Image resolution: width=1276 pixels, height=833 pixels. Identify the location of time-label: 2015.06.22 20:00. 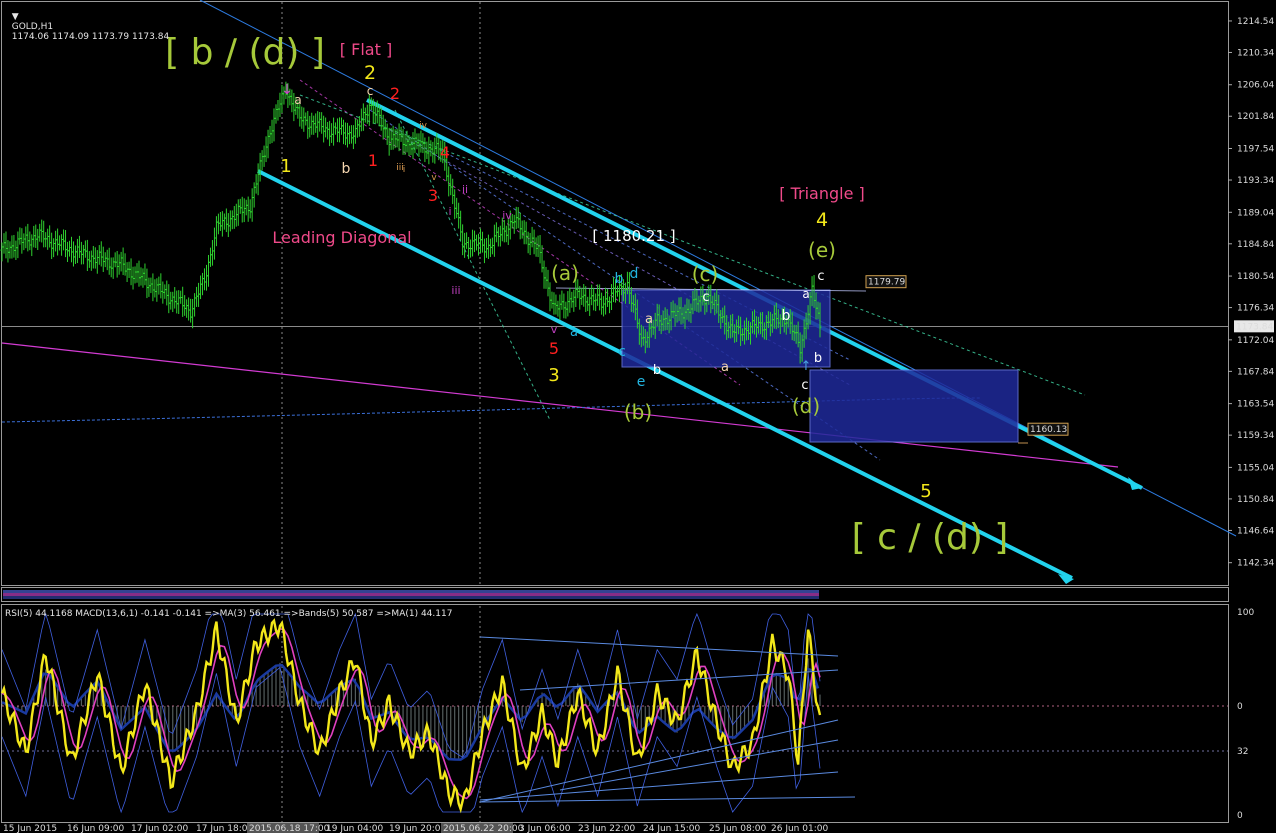
(483, 828).